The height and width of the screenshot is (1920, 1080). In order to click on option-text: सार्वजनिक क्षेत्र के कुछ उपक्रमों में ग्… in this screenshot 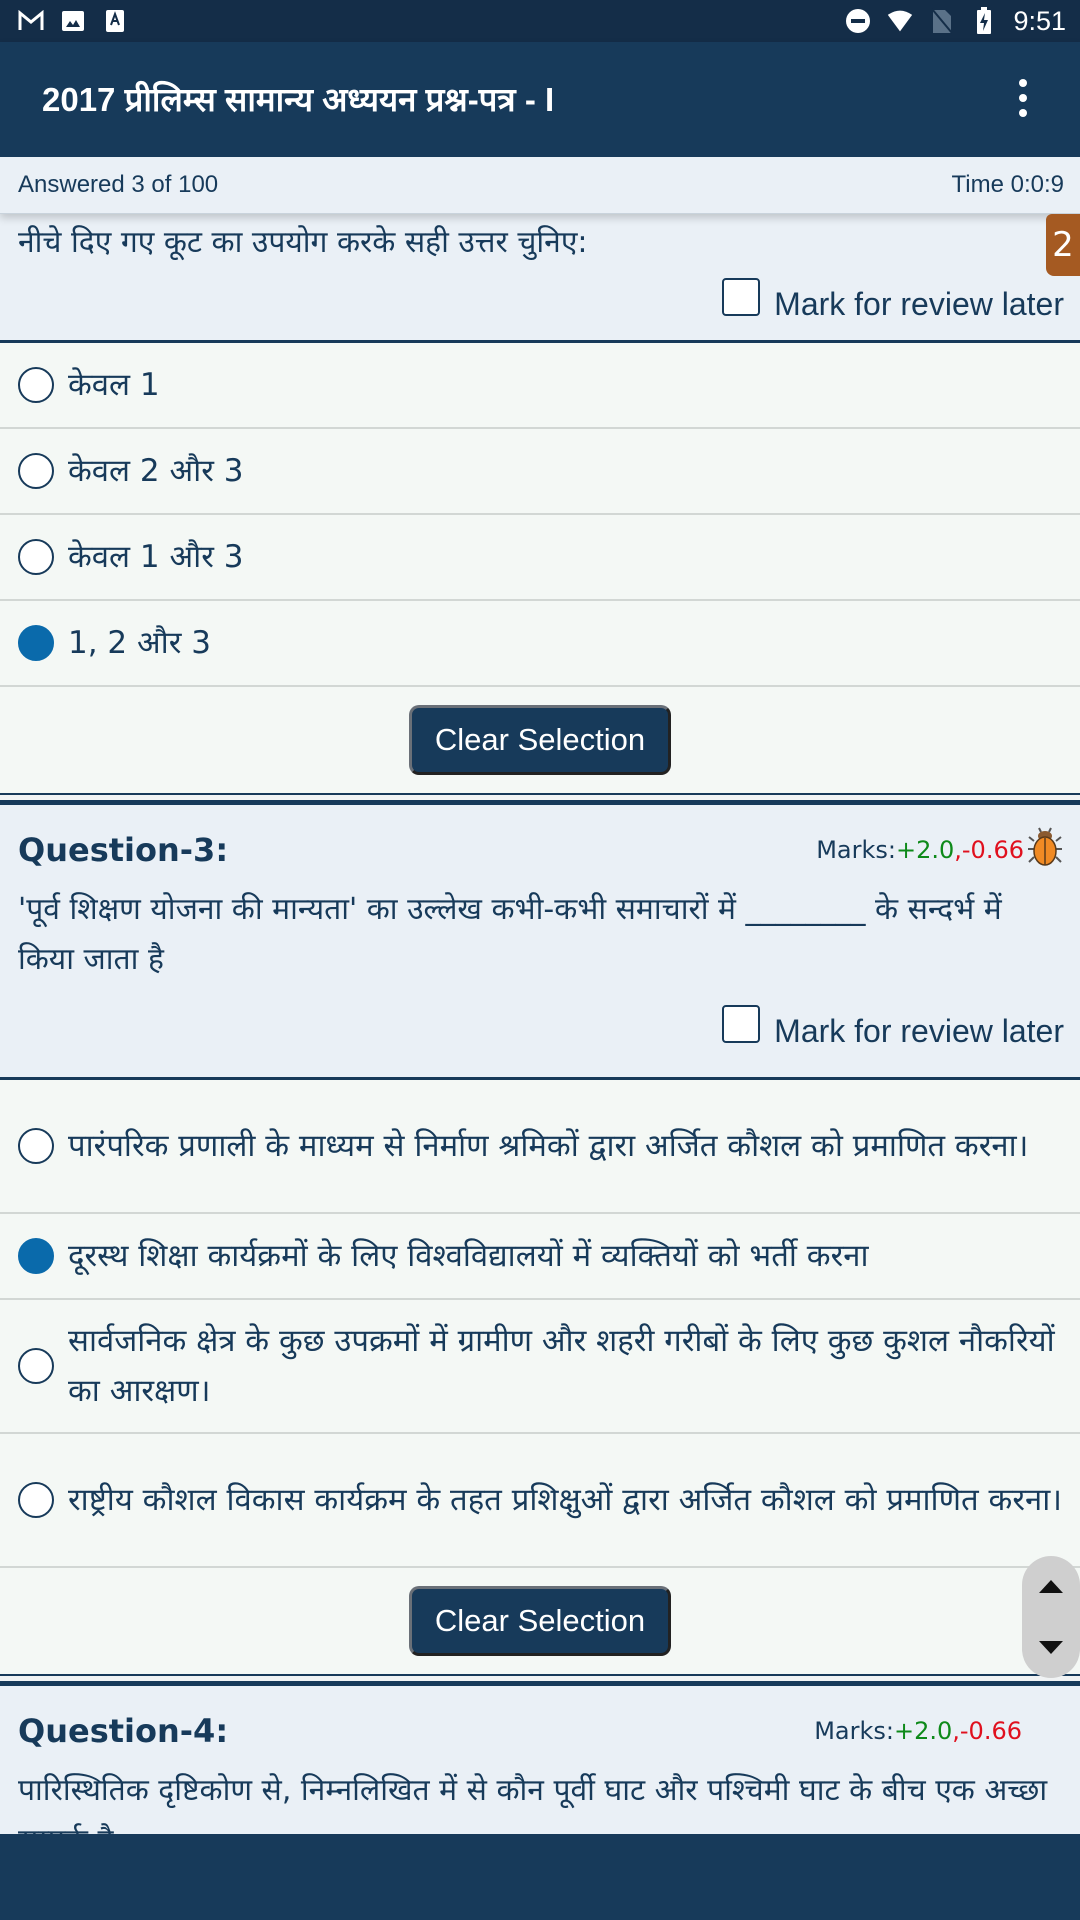, I will do `click(561, 1366)`.